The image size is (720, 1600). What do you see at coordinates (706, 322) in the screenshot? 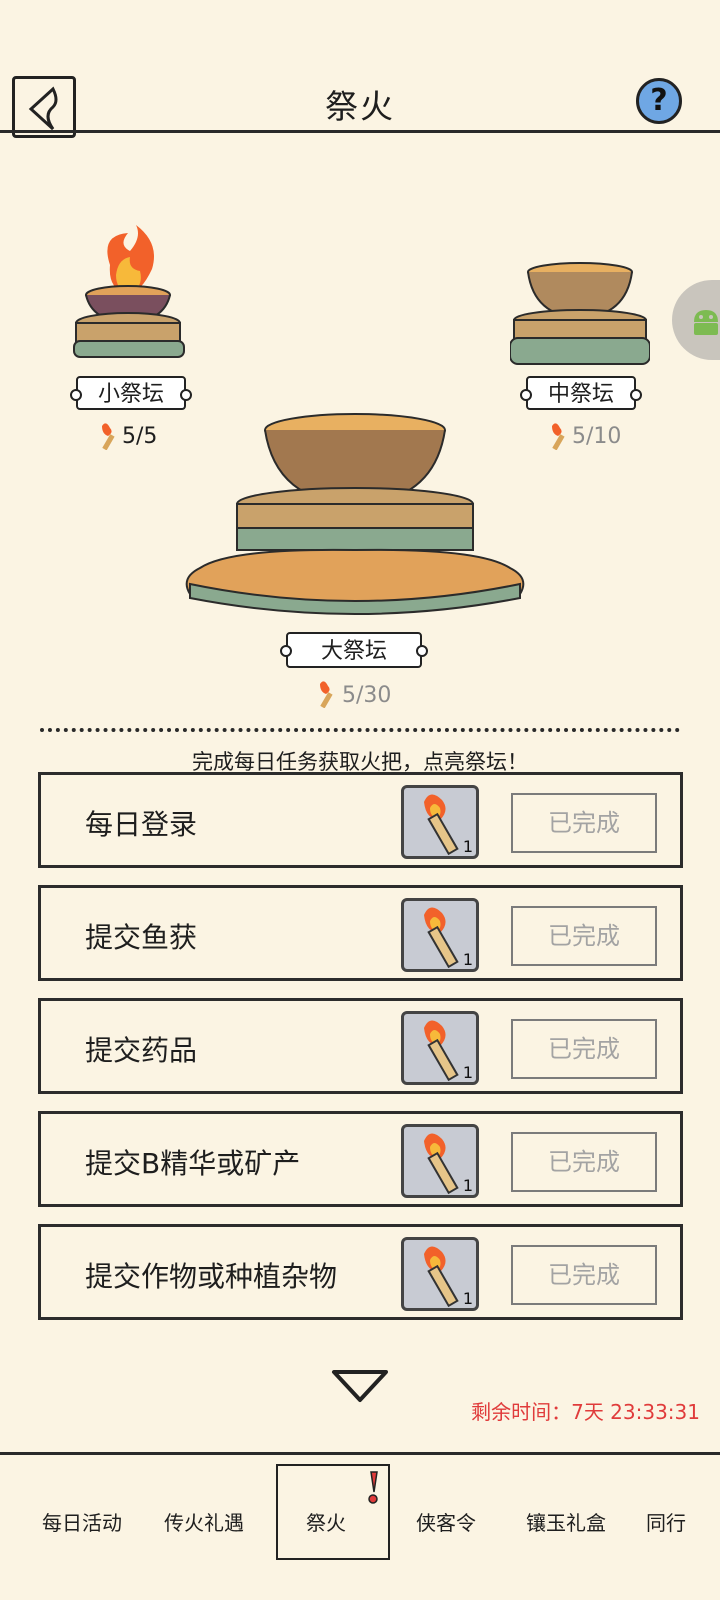
I see `android-icon` at bounding box center [706, 322].